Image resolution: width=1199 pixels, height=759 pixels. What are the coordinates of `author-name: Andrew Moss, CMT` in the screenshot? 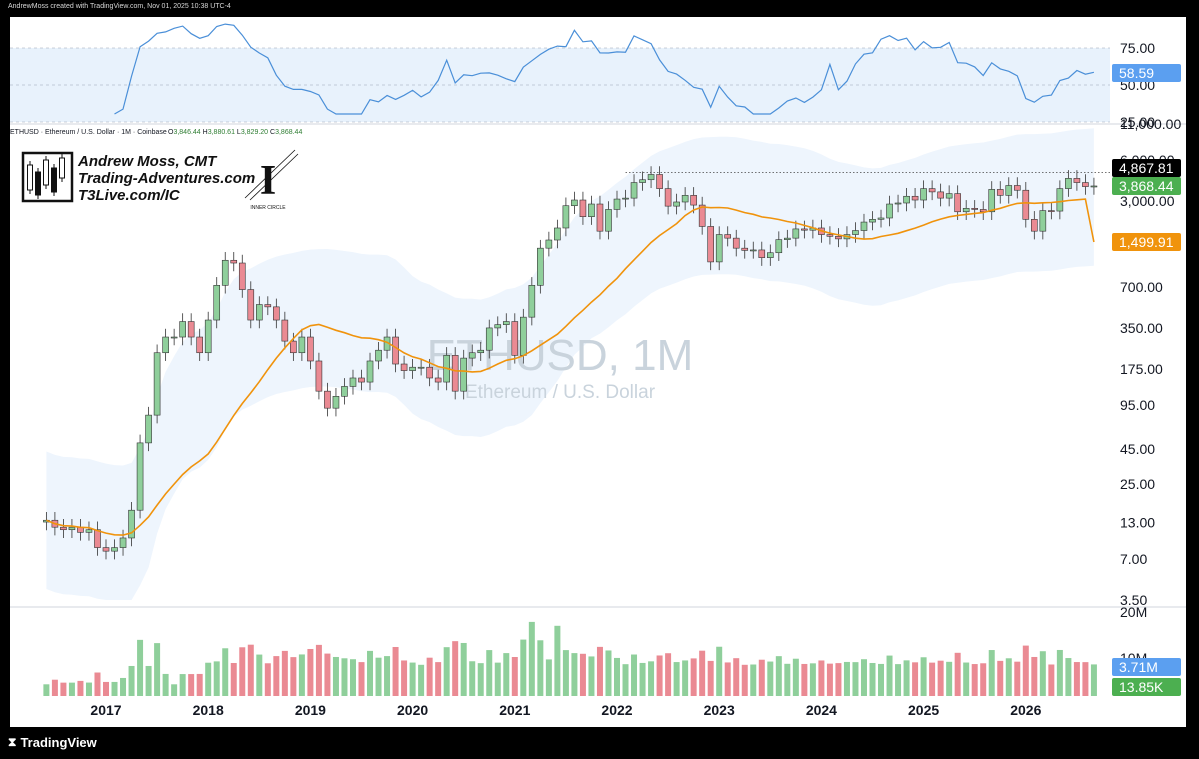 It's located at (147, 161).